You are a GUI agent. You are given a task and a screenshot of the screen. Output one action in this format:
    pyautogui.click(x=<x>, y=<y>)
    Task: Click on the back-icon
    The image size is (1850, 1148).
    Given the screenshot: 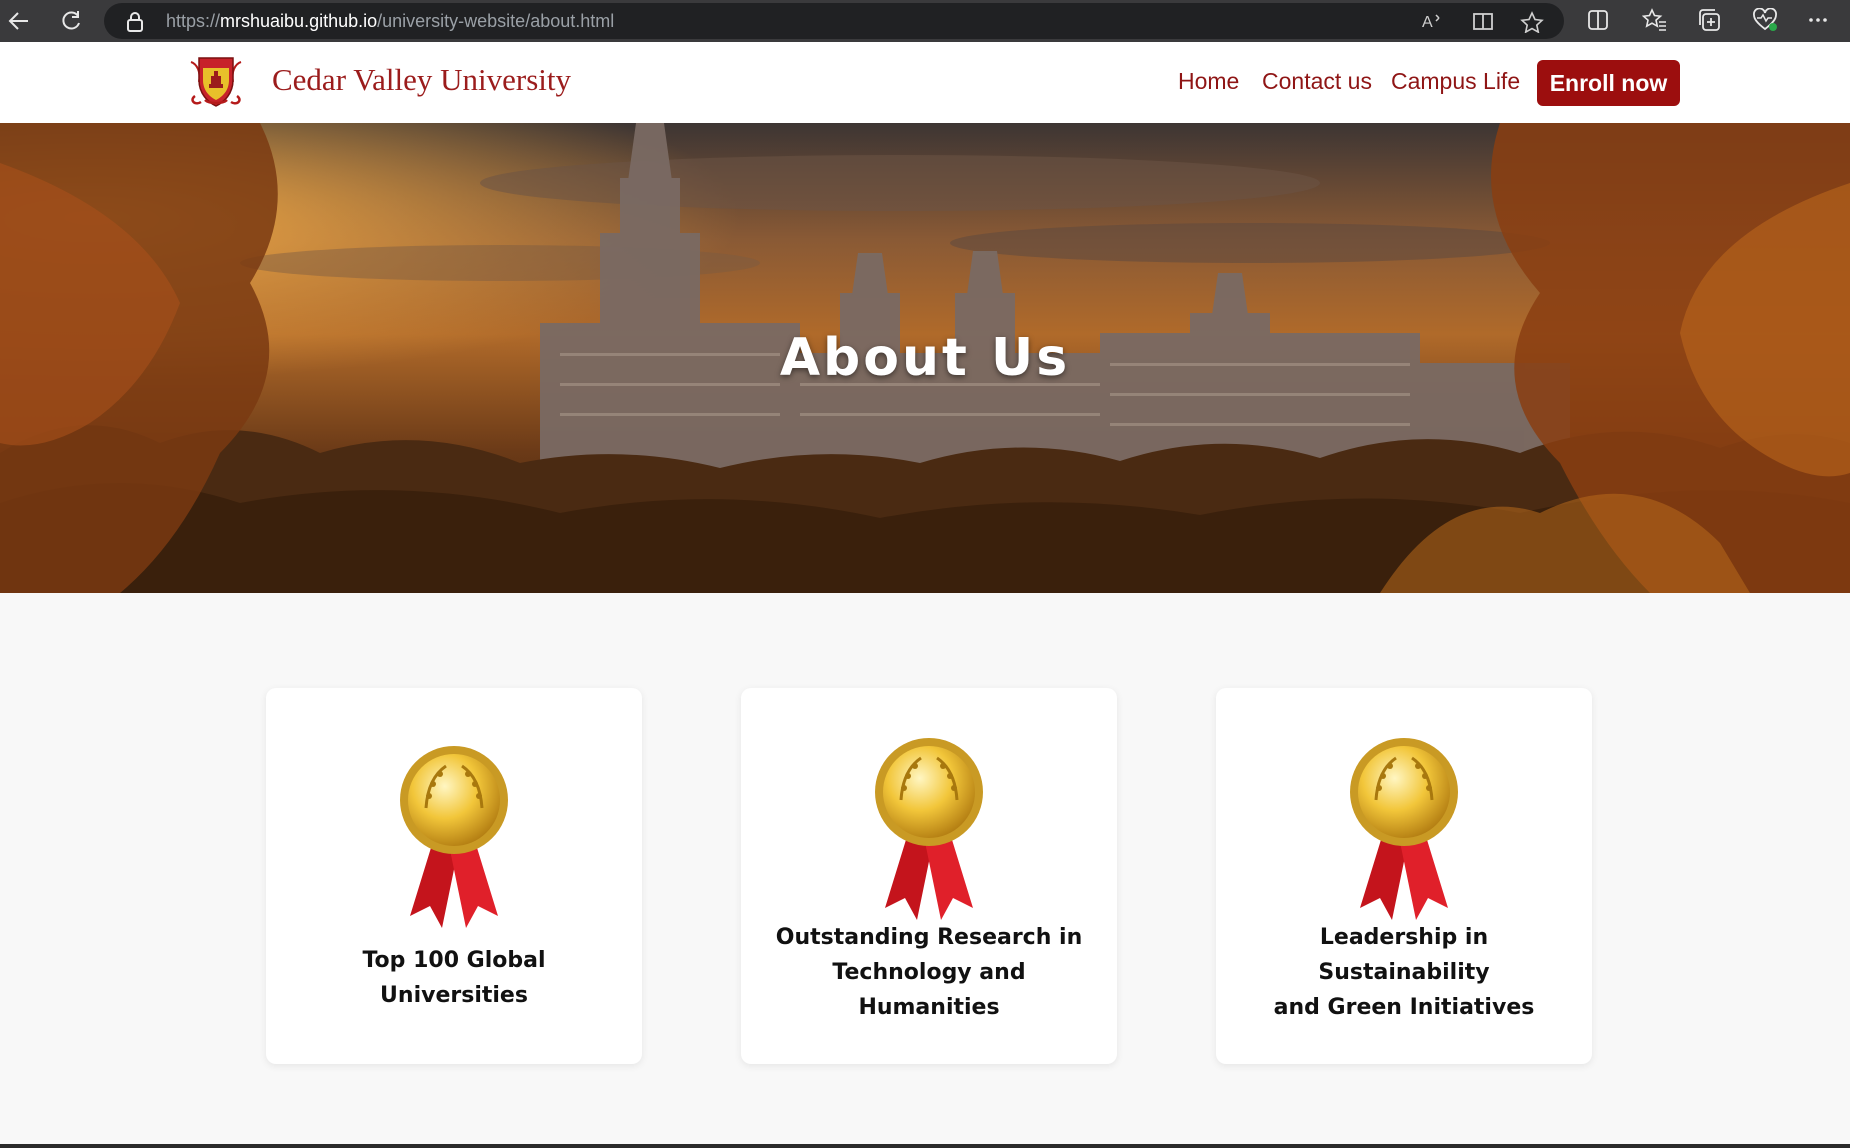 What is the action you would take?
    pyautogui.click(x=19, y=21)
    